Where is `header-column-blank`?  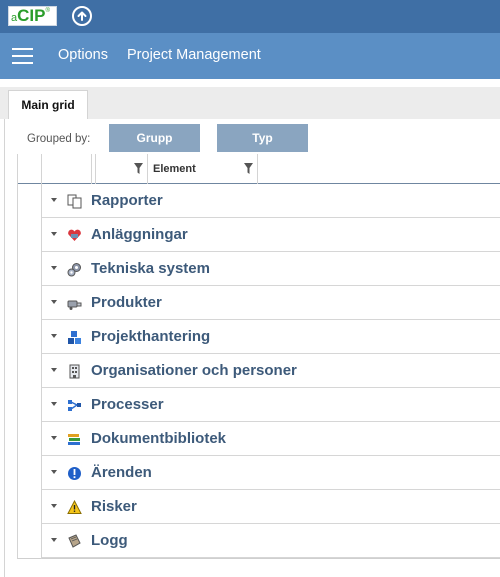 header-column-blank is located at coordinates (122, 169).